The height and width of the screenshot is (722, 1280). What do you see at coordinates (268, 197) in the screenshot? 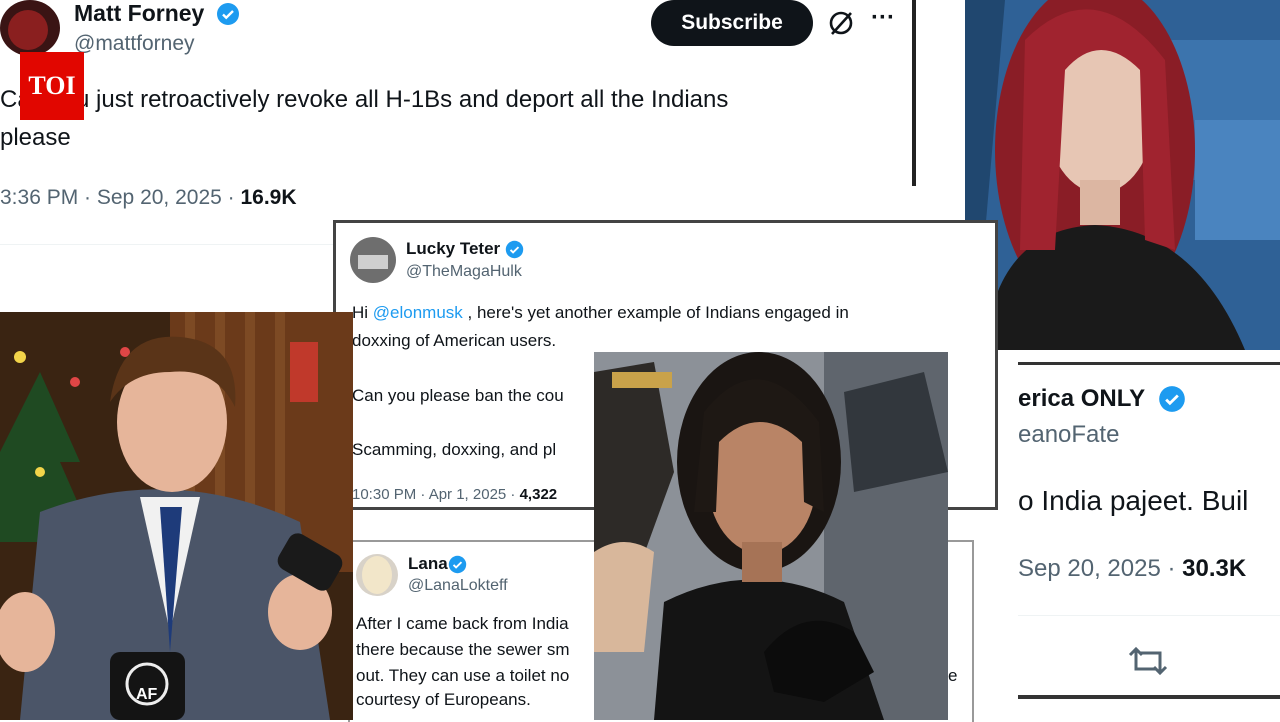
I see `forney-views: 16.9K` at bounding box center [268, 197].